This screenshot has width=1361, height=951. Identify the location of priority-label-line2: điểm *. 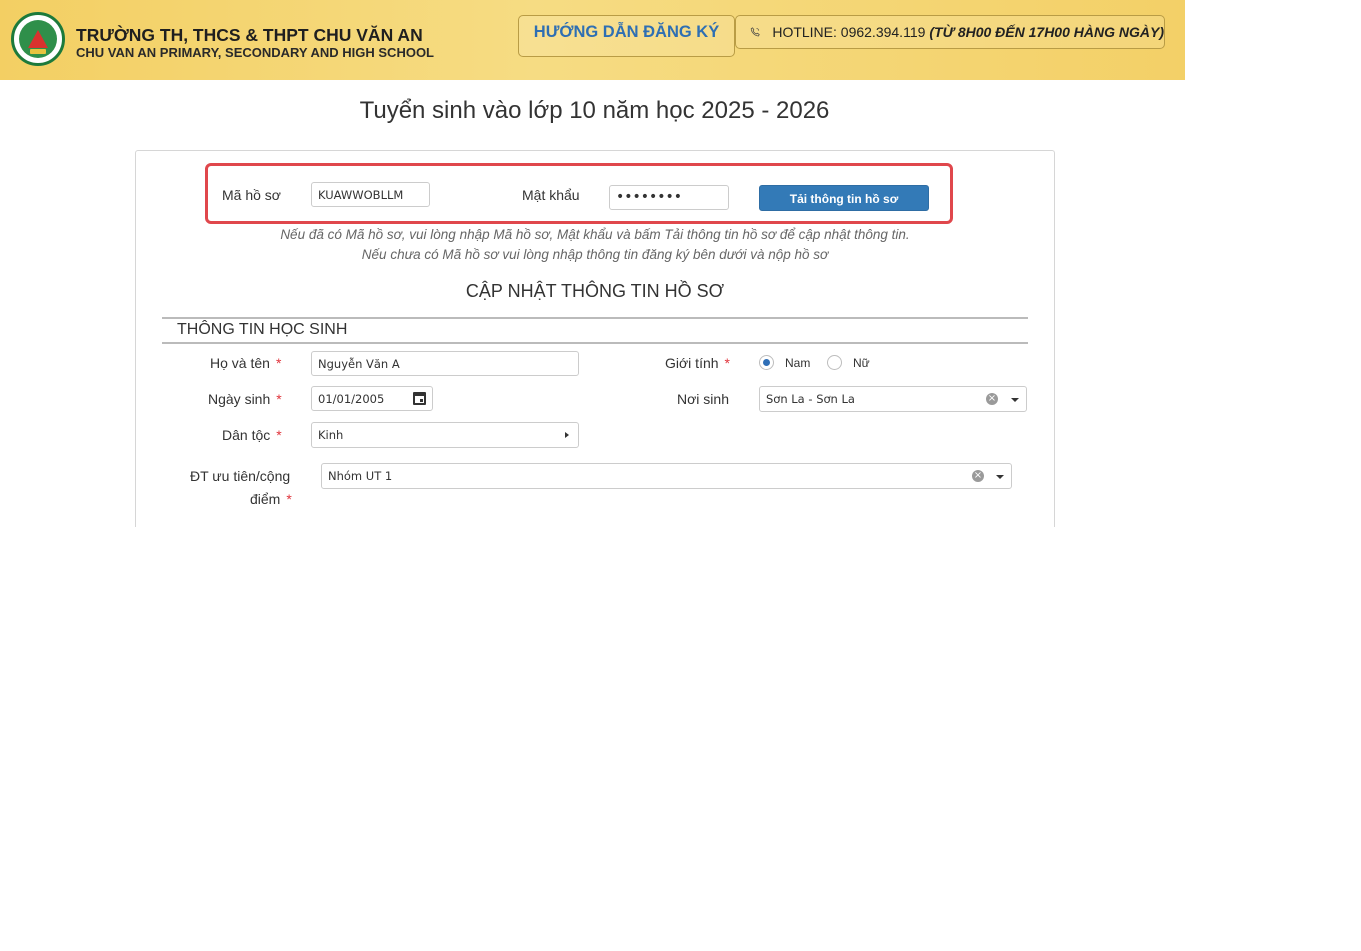
(271, 499).